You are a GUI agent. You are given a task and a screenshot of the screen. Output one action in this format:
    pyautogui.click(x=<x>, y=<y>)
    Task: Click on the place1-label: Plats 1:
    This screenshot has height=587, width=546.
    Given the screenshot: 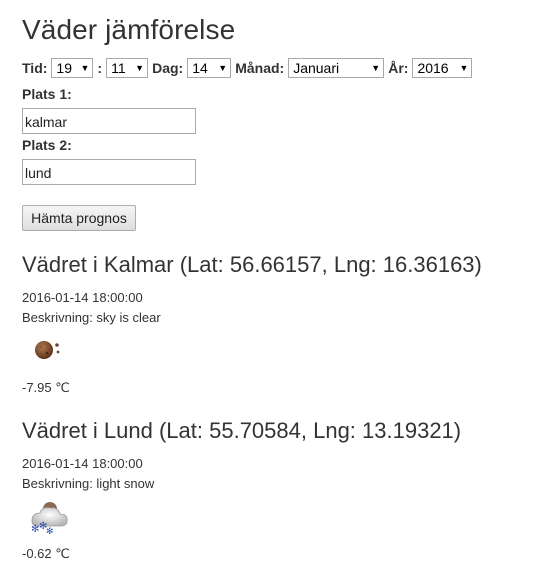 What is the action you would take?
    pyautogui.click(x=47, y=94)
    